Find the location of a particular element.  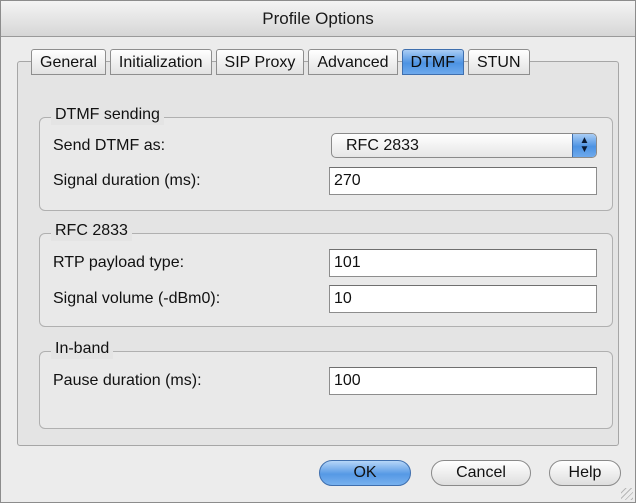

tab-stun: STUN is located at coordinates (498, 62).